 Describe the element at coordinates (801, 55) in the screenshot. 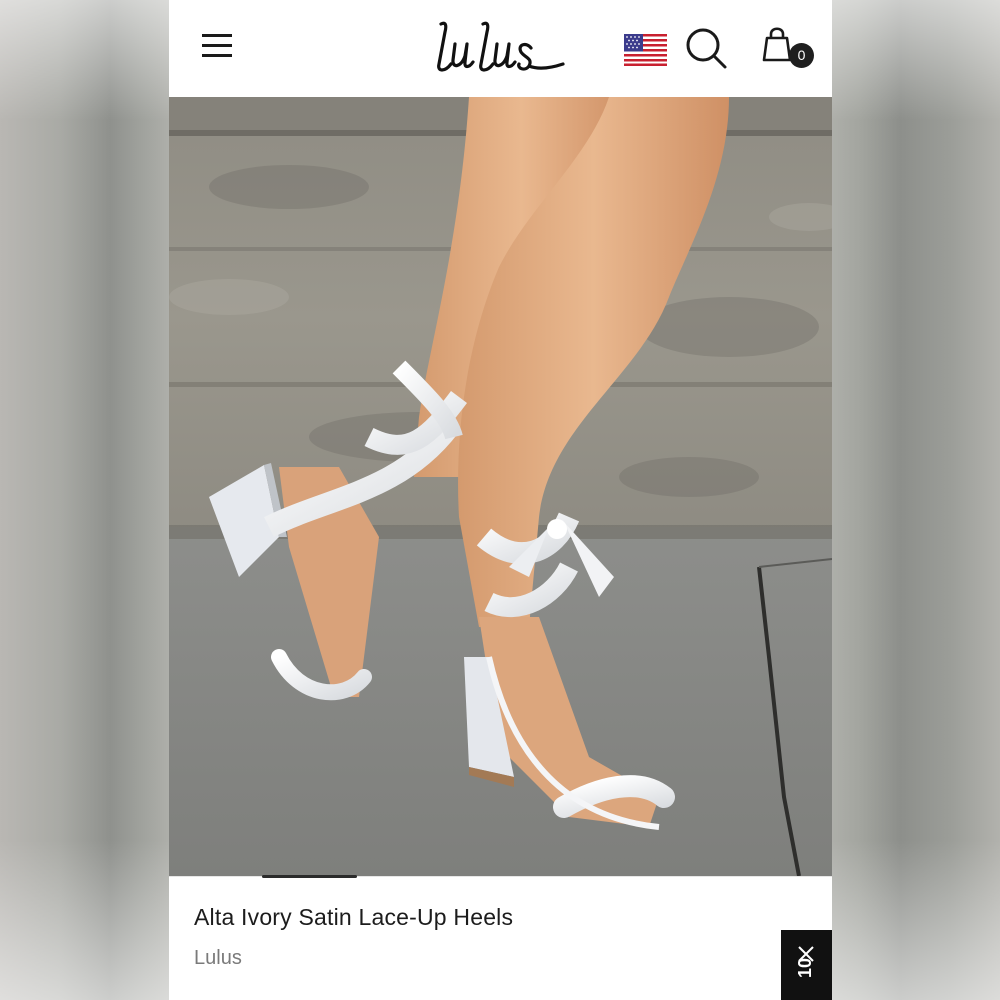

I see `cart-count-badge: 0` at that location.